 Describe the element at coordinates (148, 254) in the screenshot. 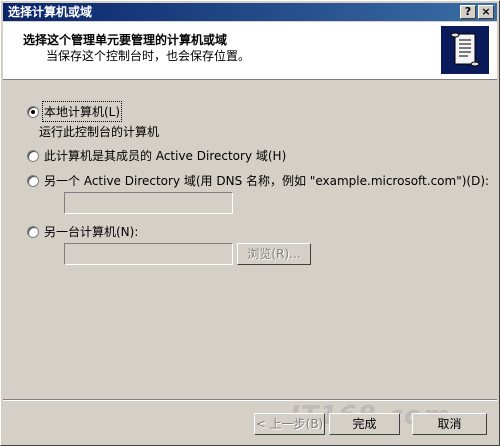

I see `other-computer-input` at that location.